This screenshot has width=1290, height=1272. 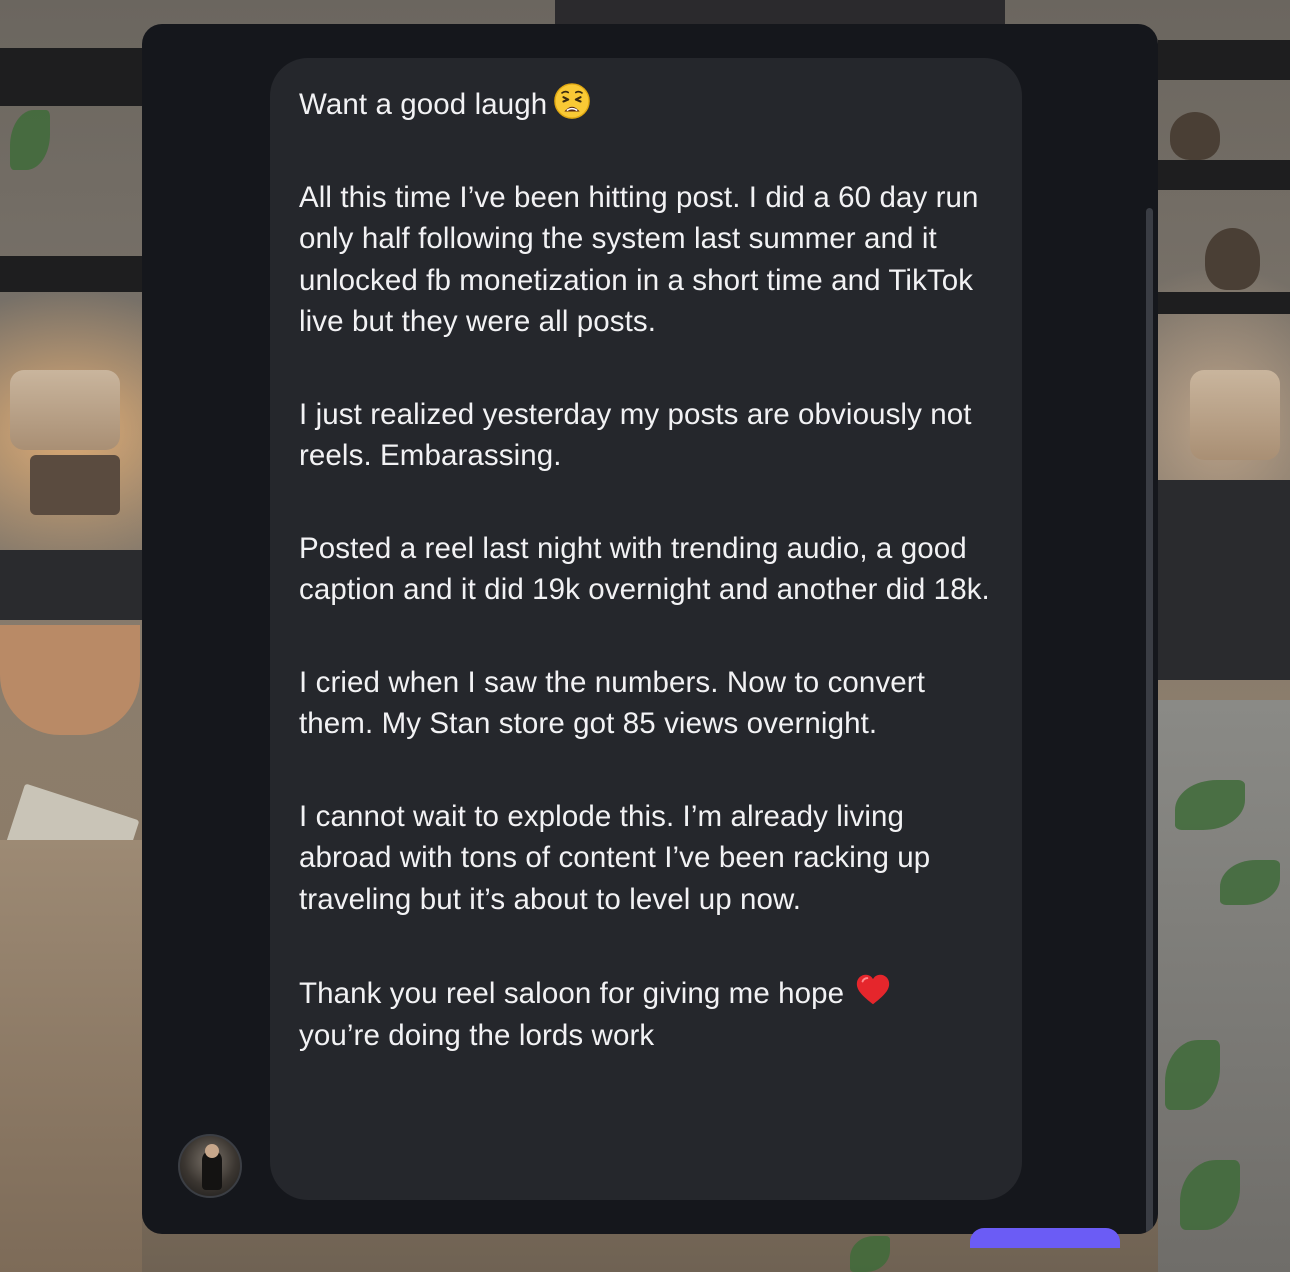 What do you see at coordinates (1045, 1238) in the screenshot?
I see `accent-button-edge` at bounding box center [1045, 1238].